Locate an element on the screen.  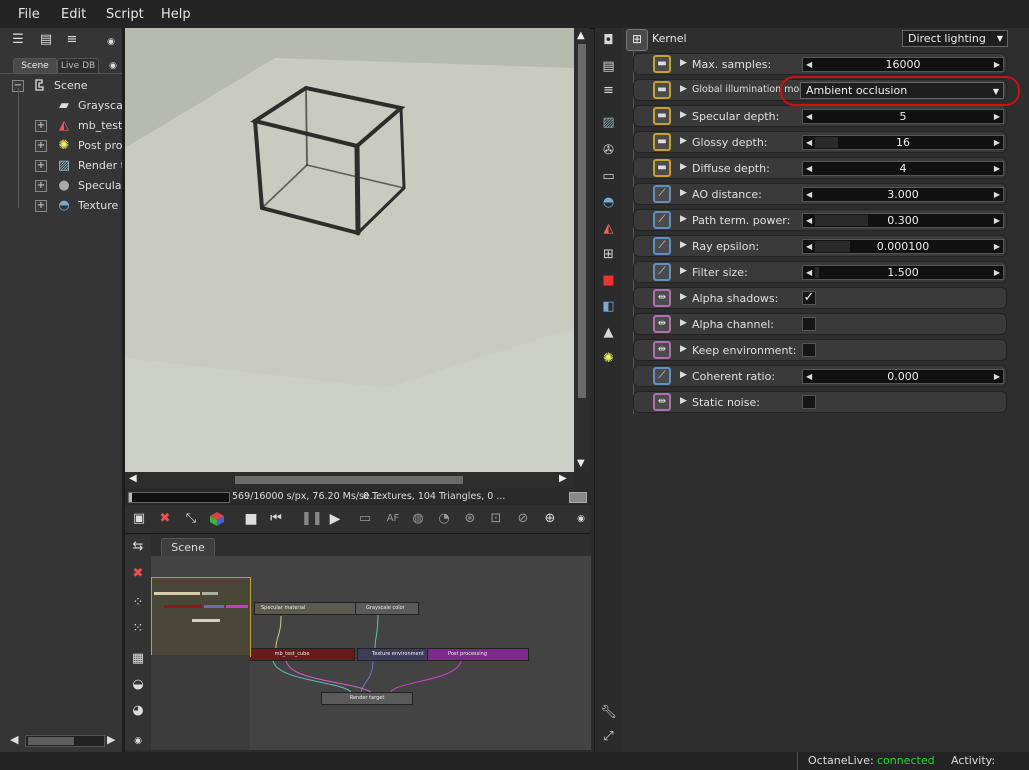
delete-nodes-icon: ✖ is located at coordinates (138, 574).